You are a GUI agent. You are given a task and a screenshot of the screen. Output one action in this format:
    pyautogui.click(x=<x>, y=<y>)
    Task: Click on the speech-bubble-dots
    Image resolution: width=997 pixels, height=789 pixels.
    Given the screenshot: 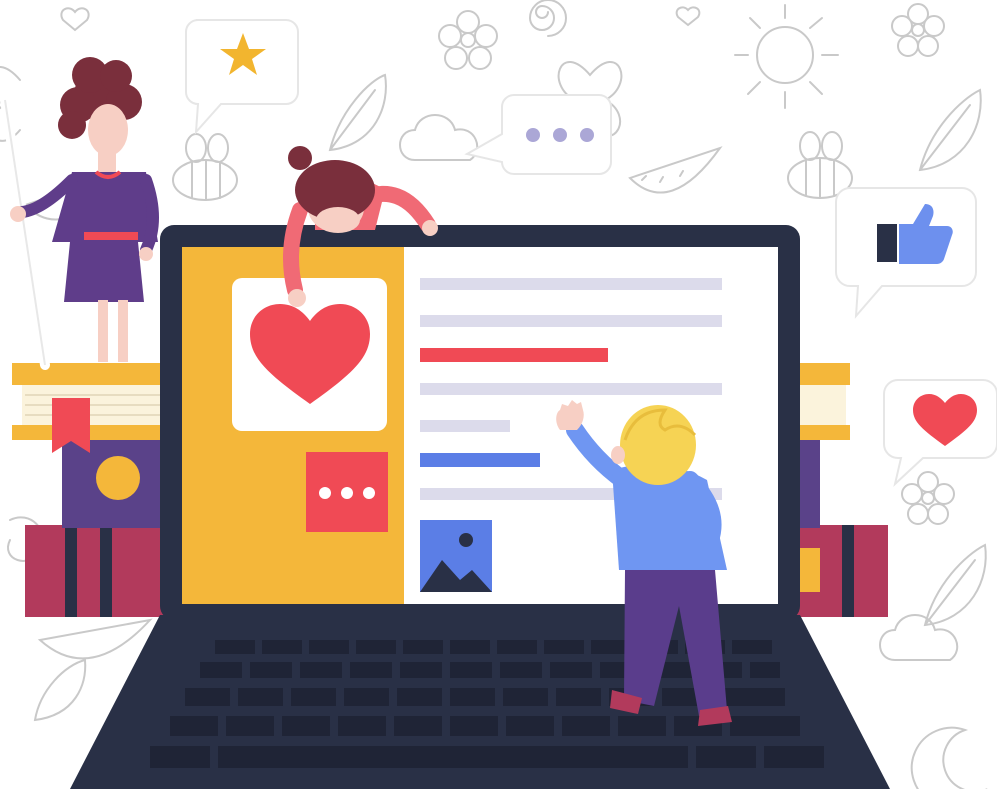 What is the action you would take?
    pyautogui.click(x=538, y=134)
    